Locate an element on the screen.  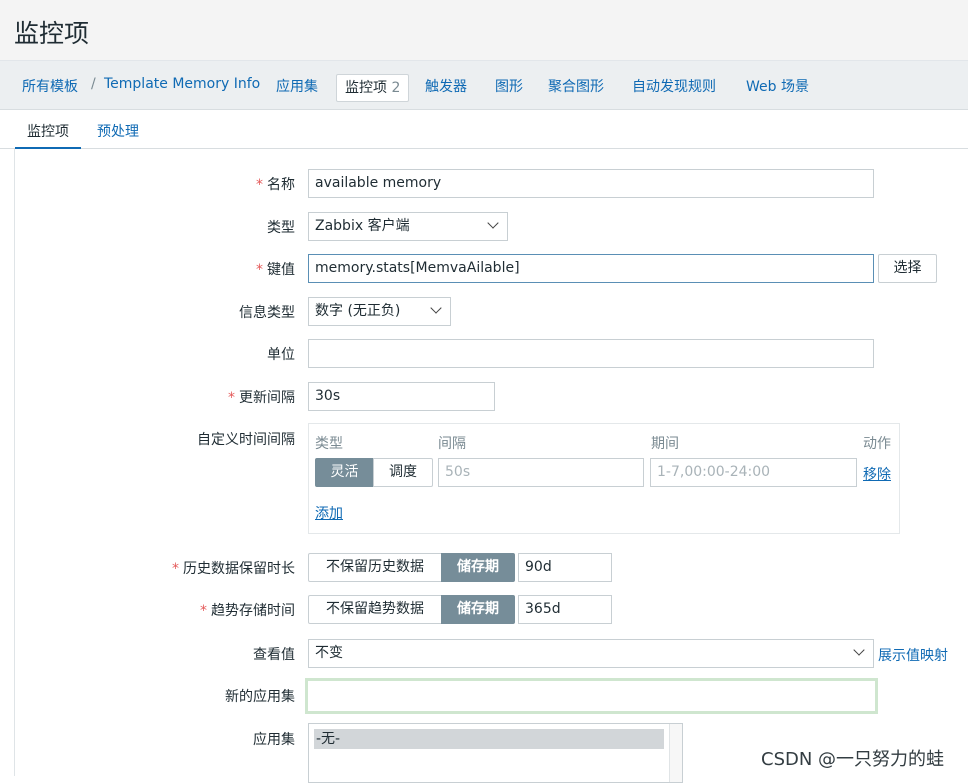
listbox-scrollbar is located at coordinates (675, 753).